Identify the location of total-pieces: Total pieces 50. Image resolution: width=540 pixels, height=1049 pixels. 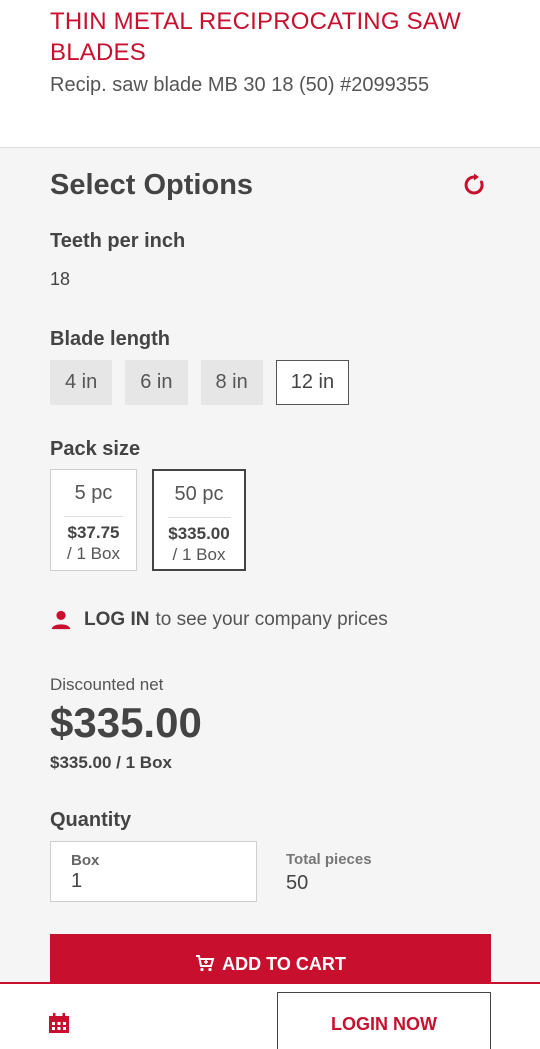
(329, 871).